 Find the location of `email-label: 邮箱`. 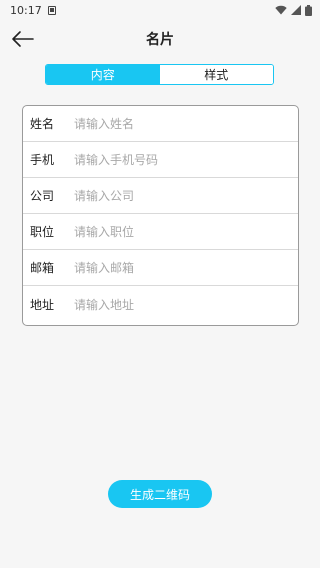

email-label: 邮箱 is located at coordinates (42, 268).